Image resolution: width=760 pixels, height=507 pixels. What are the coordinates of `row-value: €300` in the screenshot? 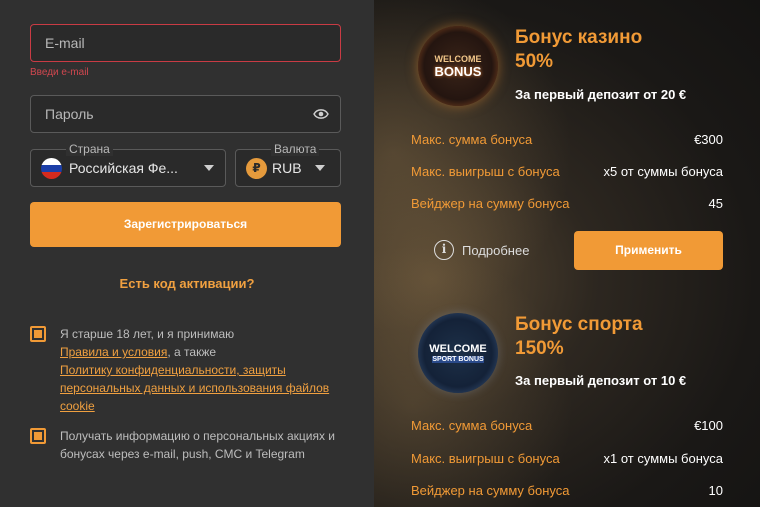 It's located at (708, 139).